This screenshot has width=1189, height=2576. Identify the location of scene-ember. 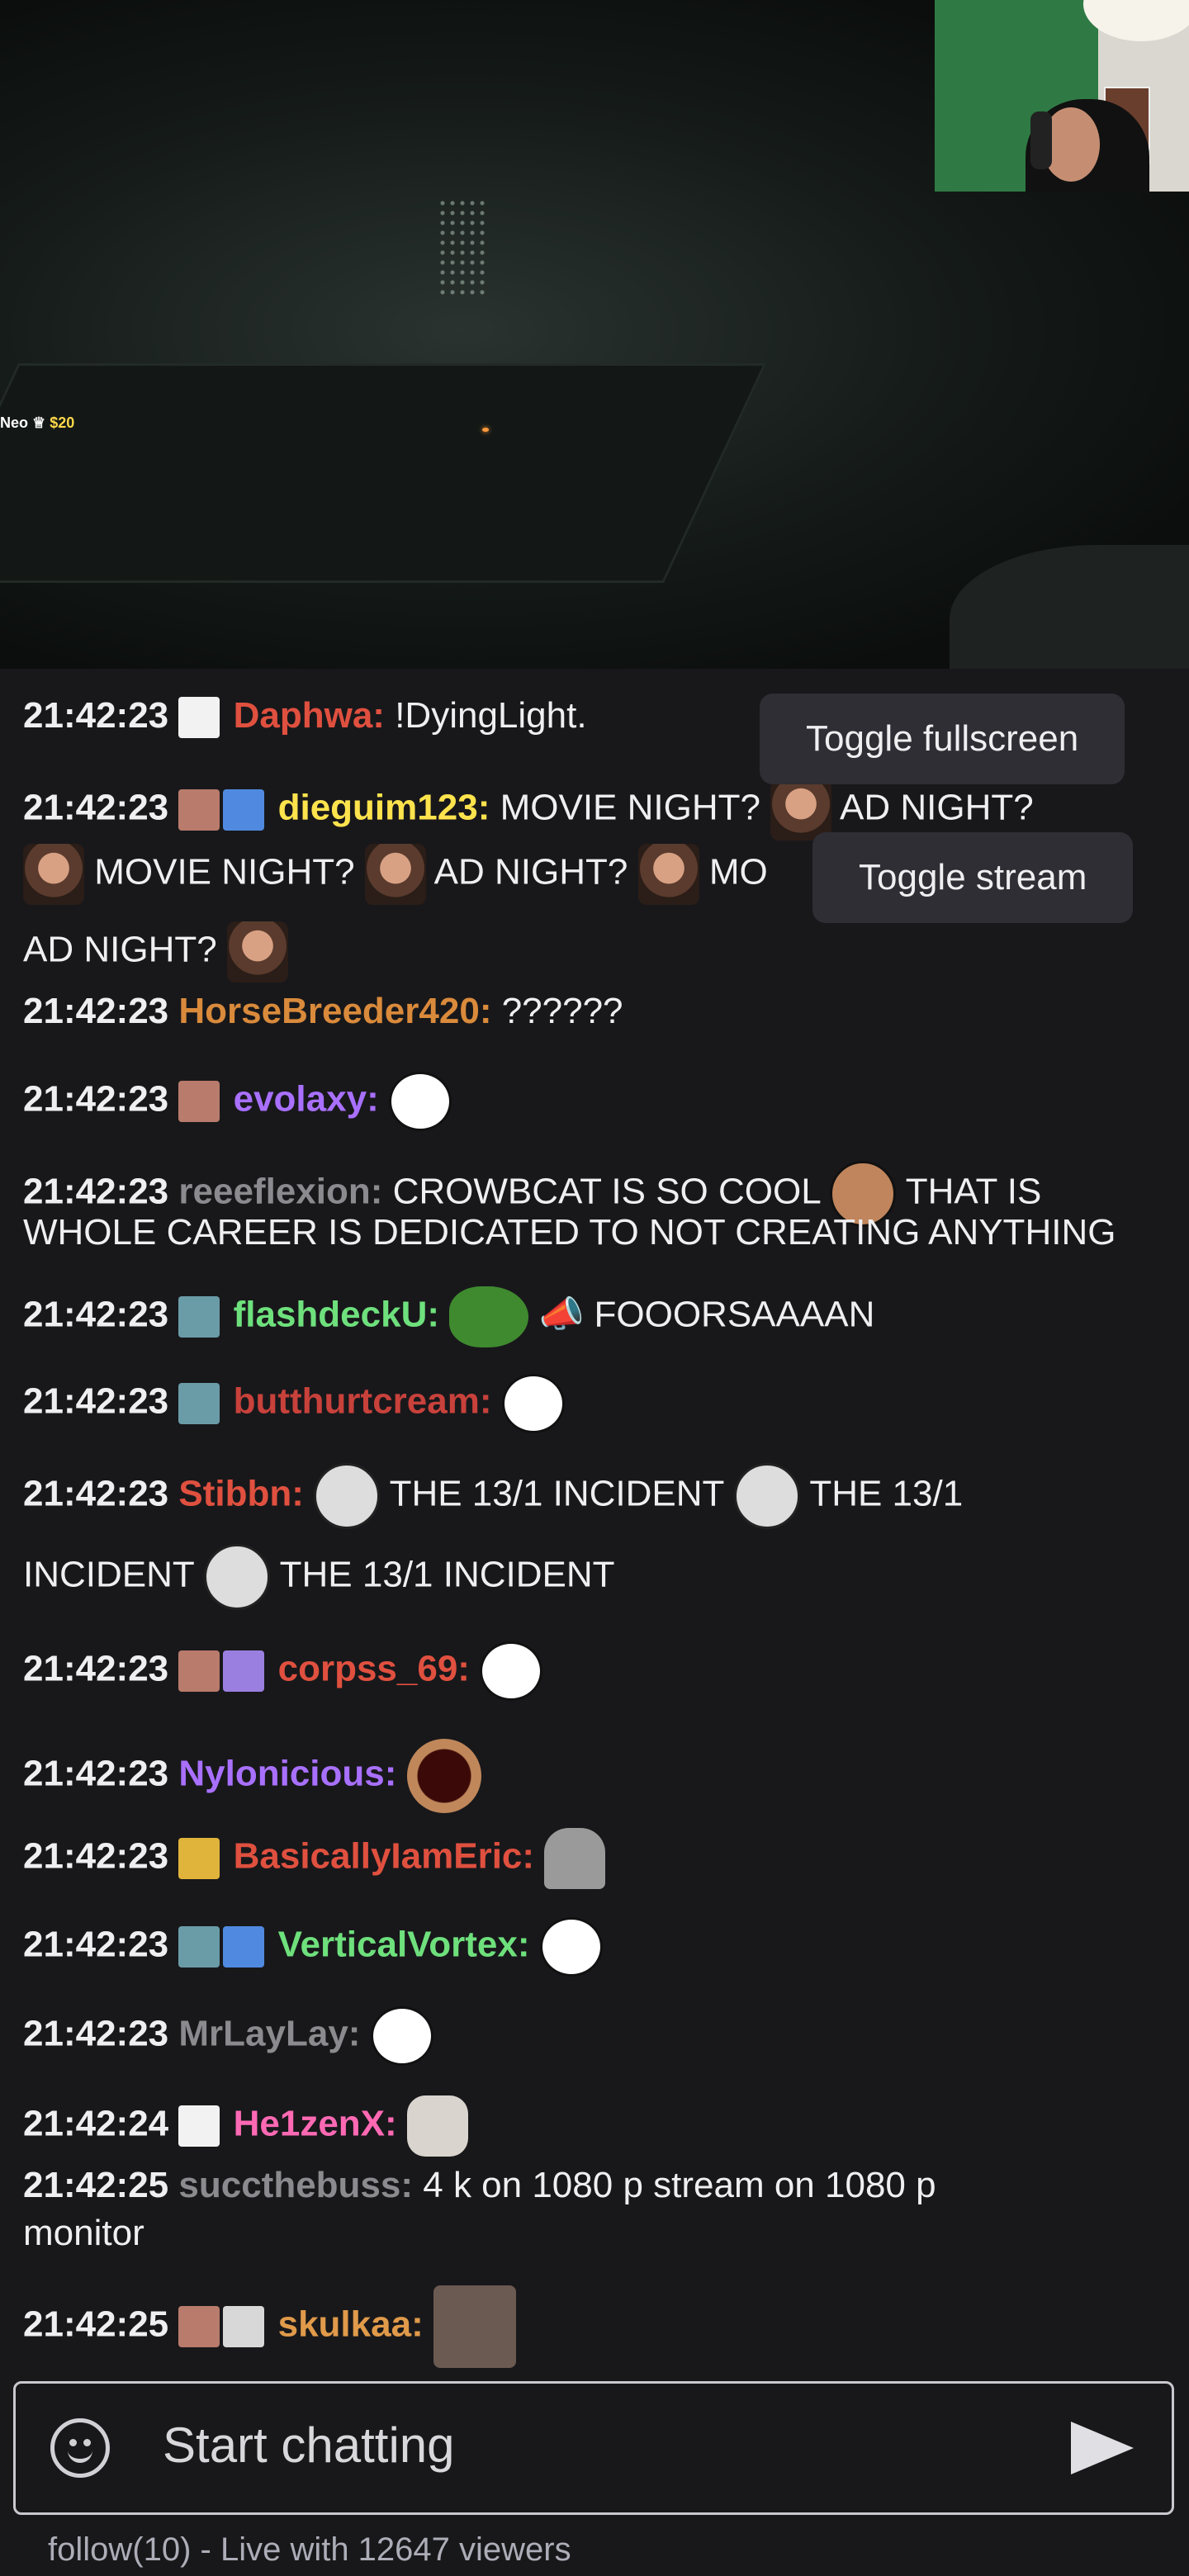
(485, 430).